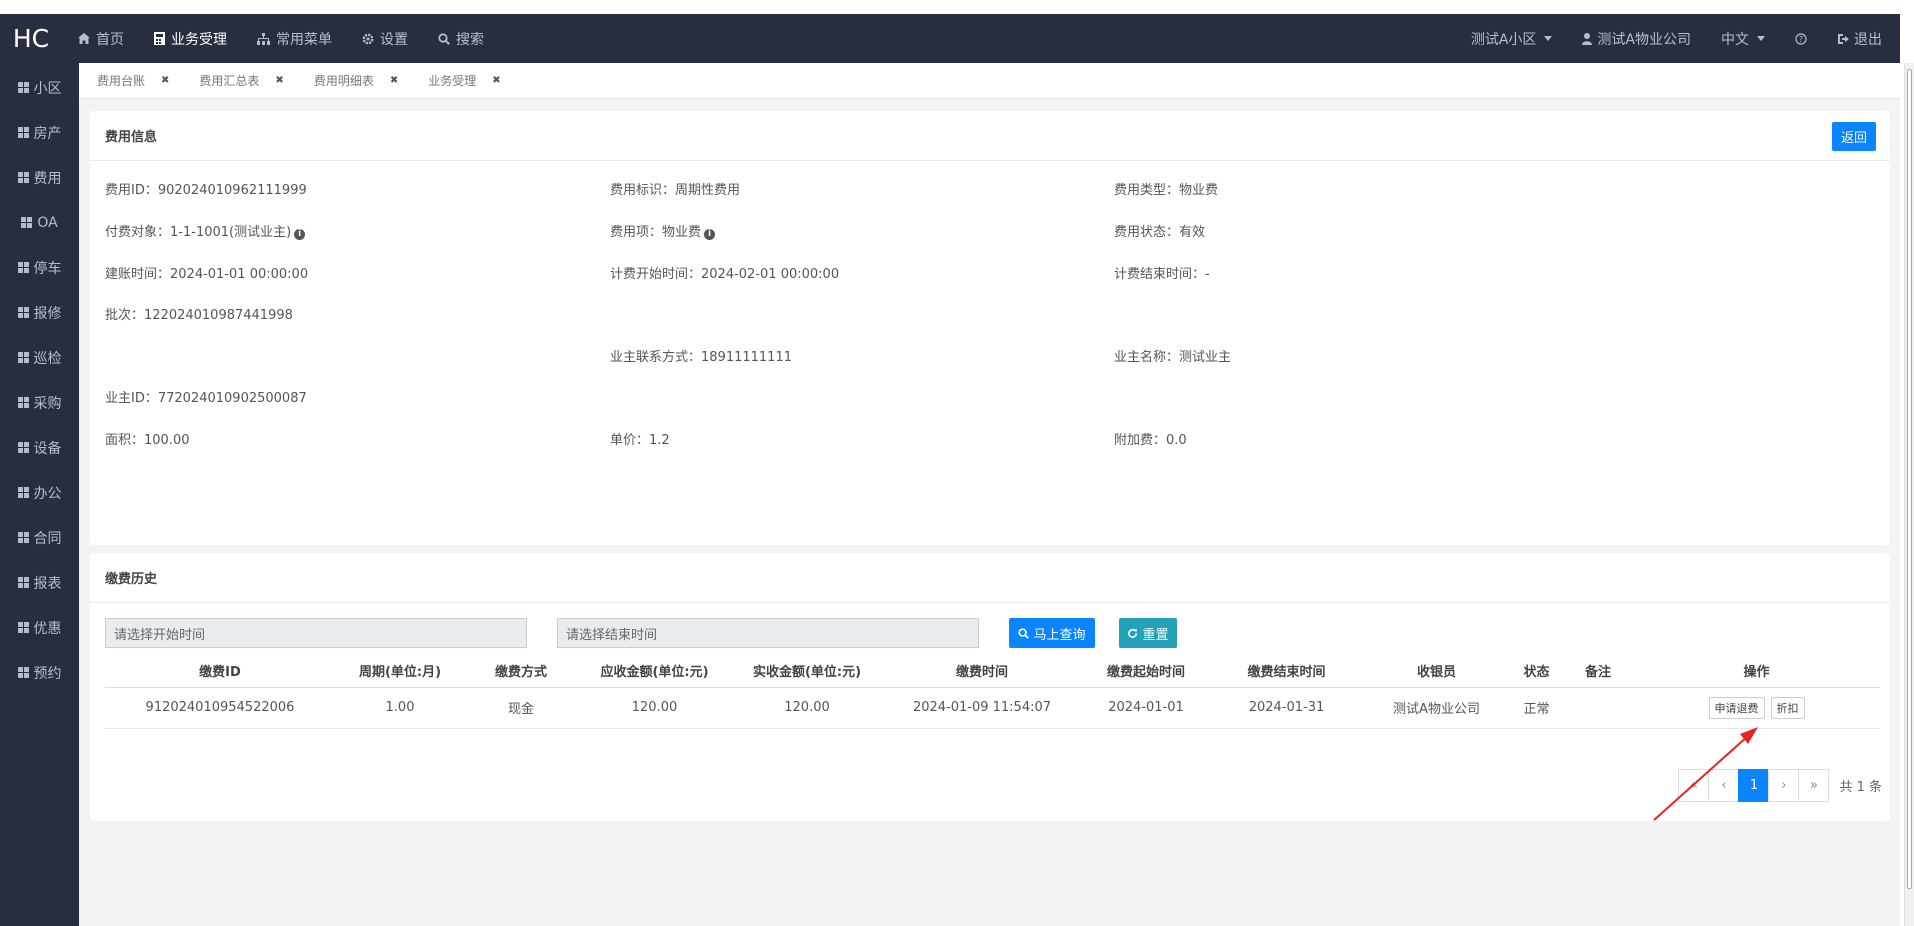  What do you see at coordinates (205, 230) in the screenshot?
I see `fee-info-field: 付费对象：1-1-1001(测试业主) i` at bounding box center [205, 230].